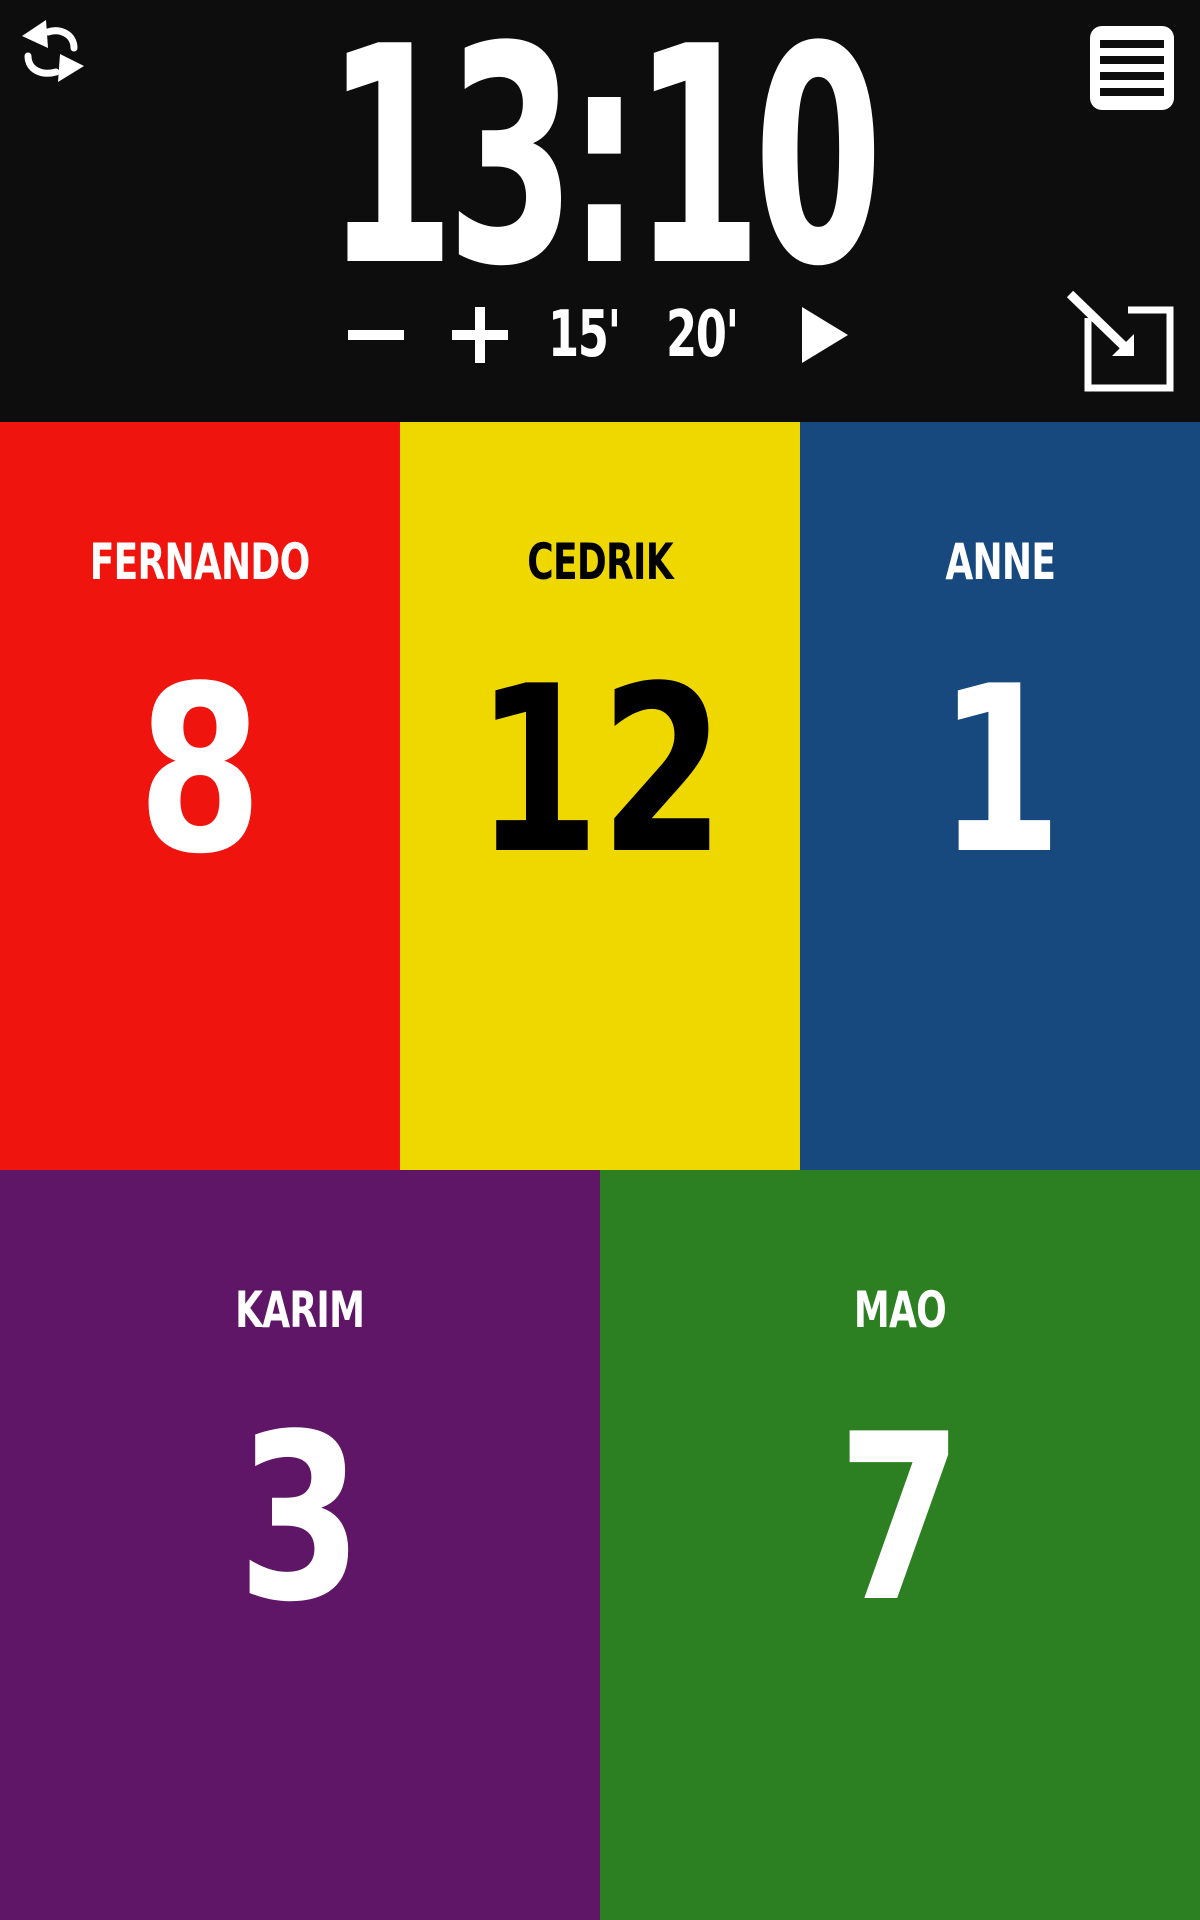  I want to click on player-tile-3: ANNE 1, so click(1000, 796).